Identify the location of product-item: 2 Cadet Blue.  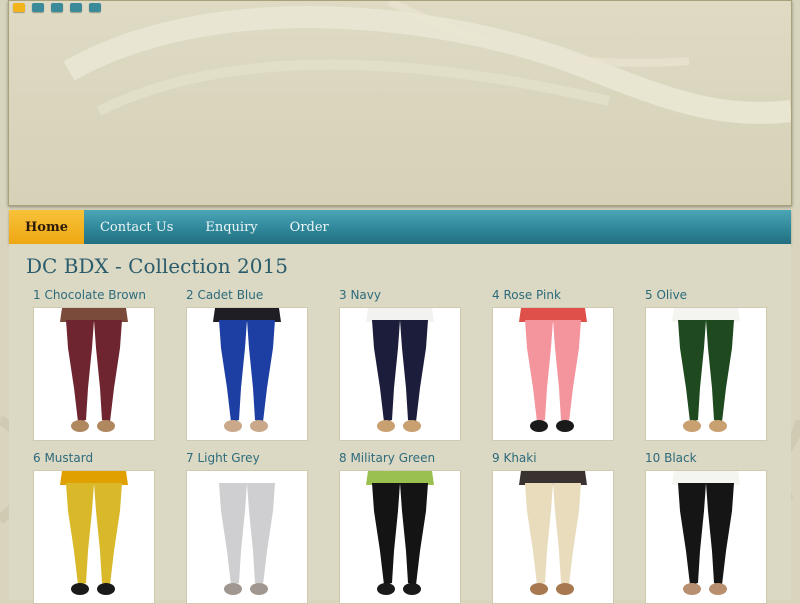
(251, 364).